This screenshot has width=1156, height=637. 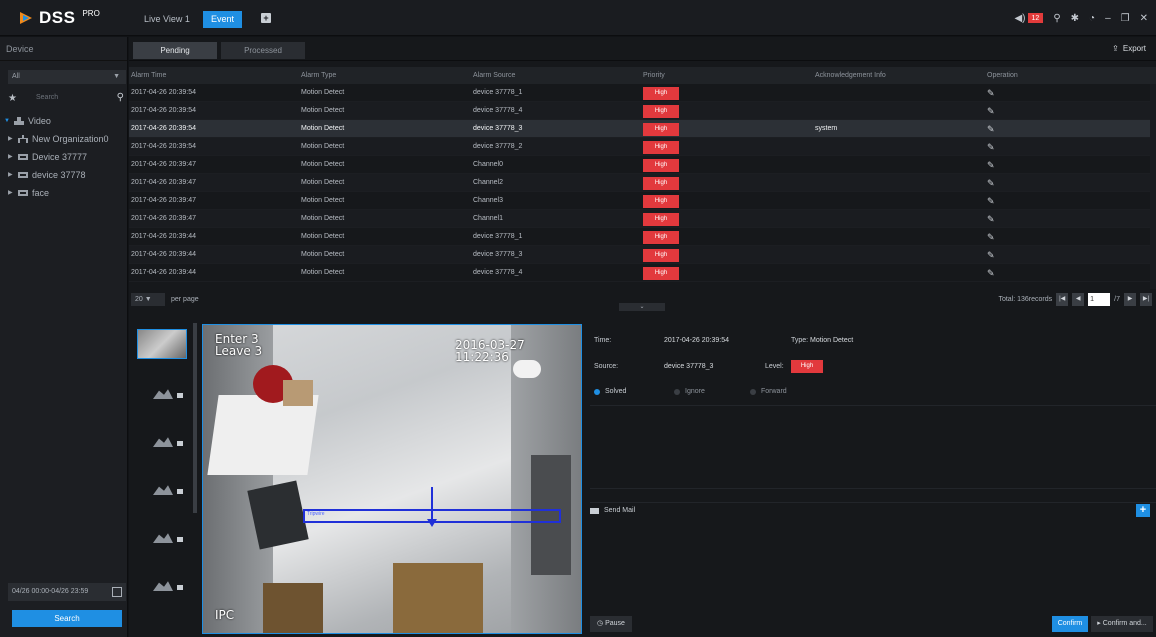 What do you see at coordinates (74, 98) in the screenshot?
I see `device-search-input: Search ⚲` at bounding box center [74, 98].